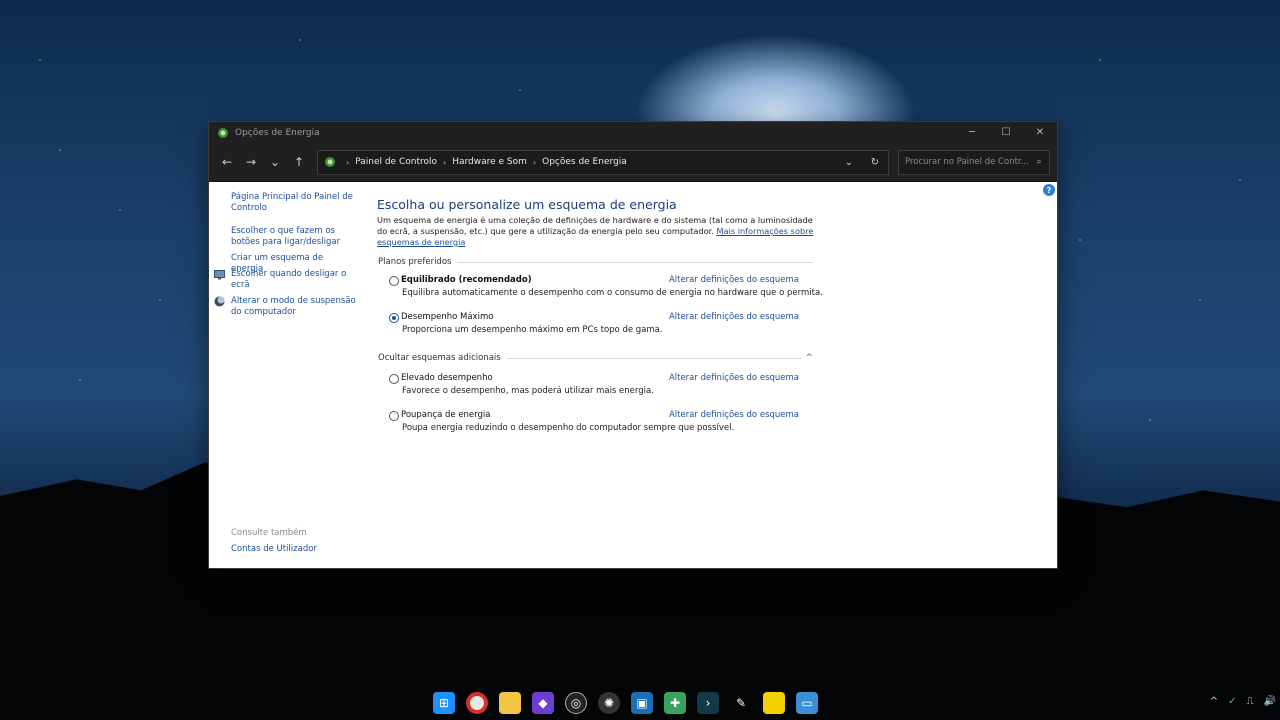  What do you see at coordinates (269, 533) in the screenshot?
I see `see-also-heading: Consulte também` at bounding box center [269, 533].